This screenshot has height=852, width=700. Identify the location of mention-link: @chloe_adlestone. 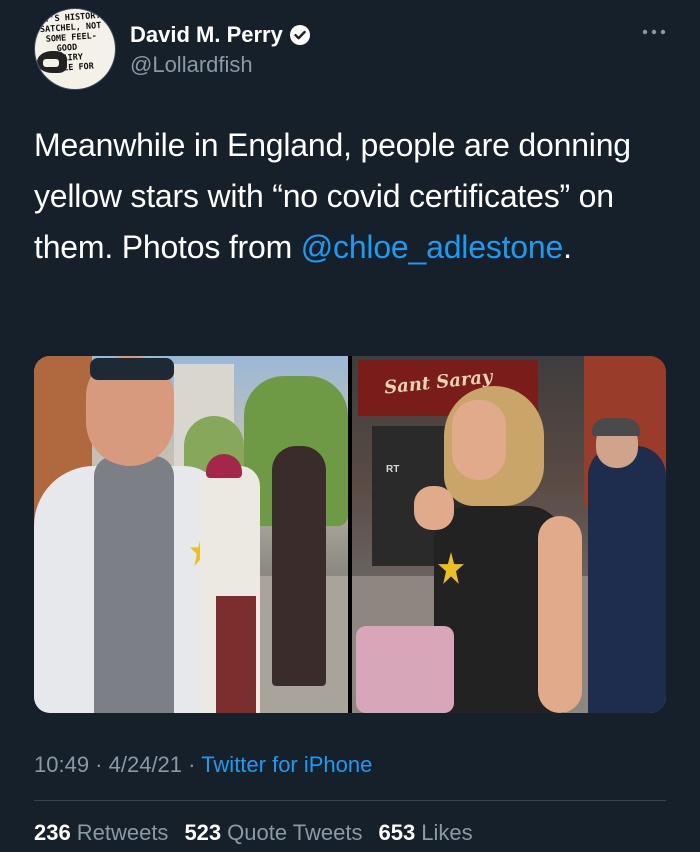
(432, 247).